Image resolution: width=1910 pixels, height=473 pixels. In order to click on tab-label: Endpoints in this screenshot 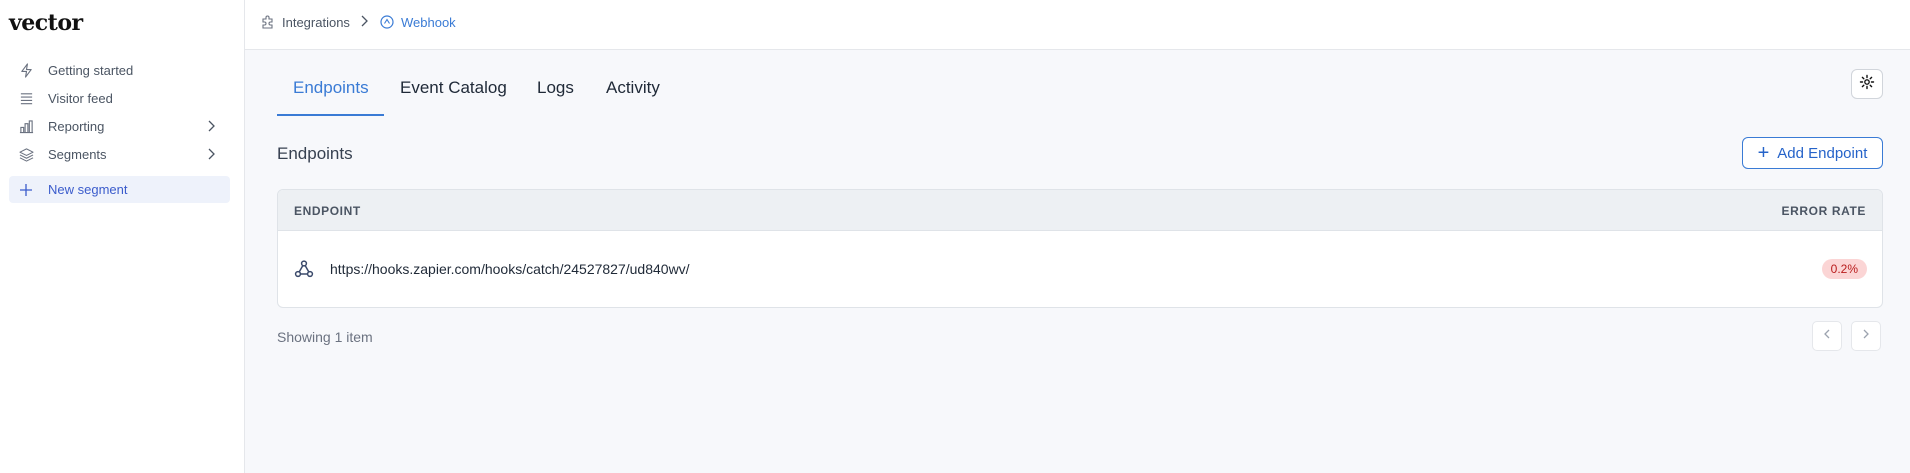, I will do `click(331, 87)`.